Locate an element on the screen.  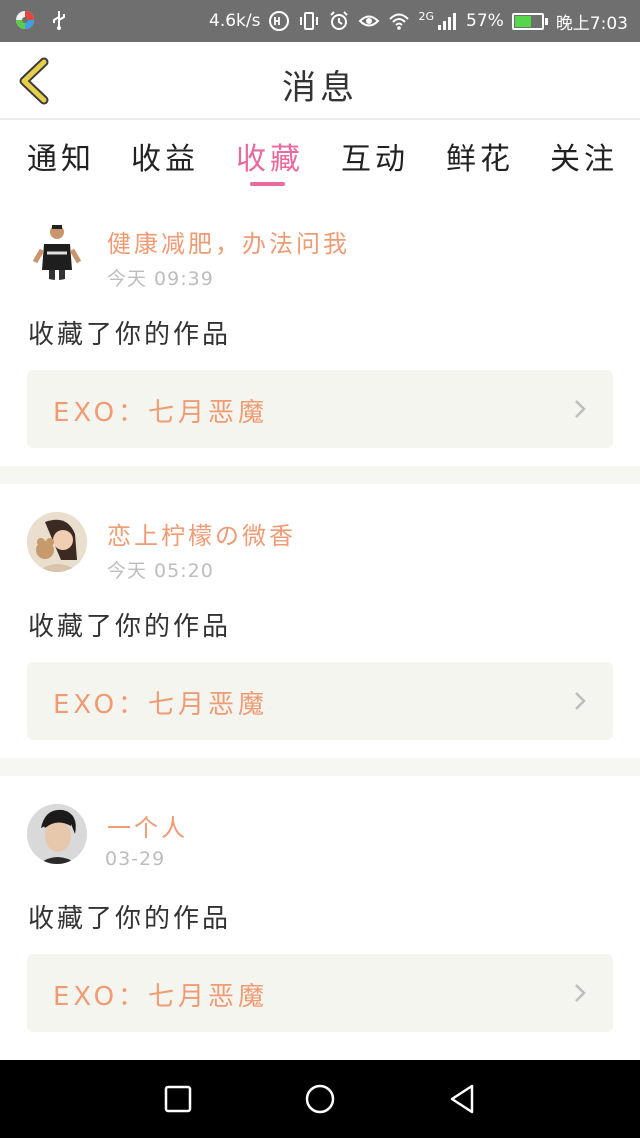
vibrate-icon is located at coordinates (309, 21).